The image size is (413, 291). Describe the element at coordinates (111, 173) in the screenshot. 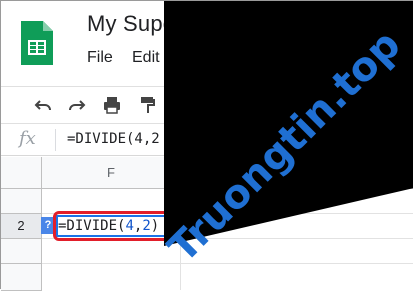

I see `column-header-f: F` at that location.